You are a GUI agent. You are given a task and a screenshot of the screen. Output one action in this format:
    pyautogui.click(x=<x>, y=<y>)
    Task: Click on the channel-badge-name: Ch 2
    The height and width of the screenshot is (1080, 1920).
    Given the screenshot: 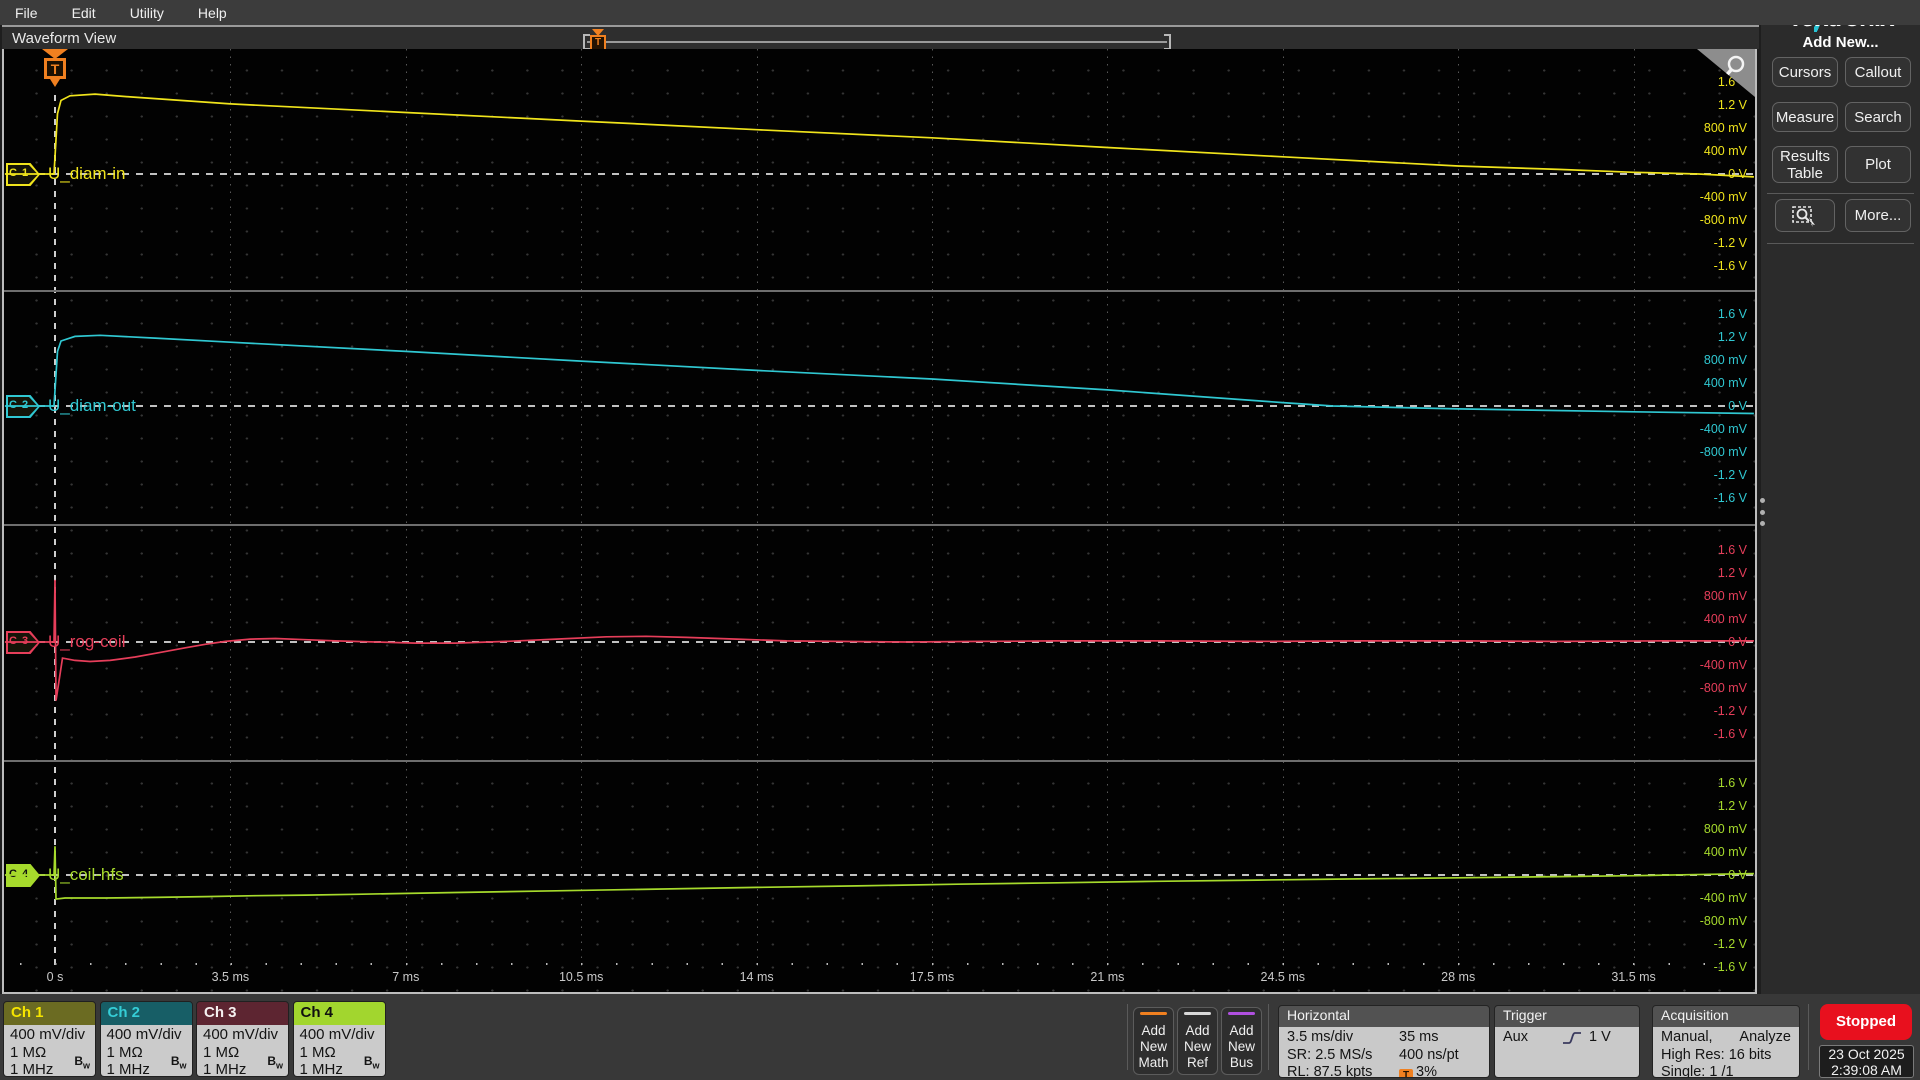 What is the action you would take?
    pyautogui.click(x=146, y=1013)
    